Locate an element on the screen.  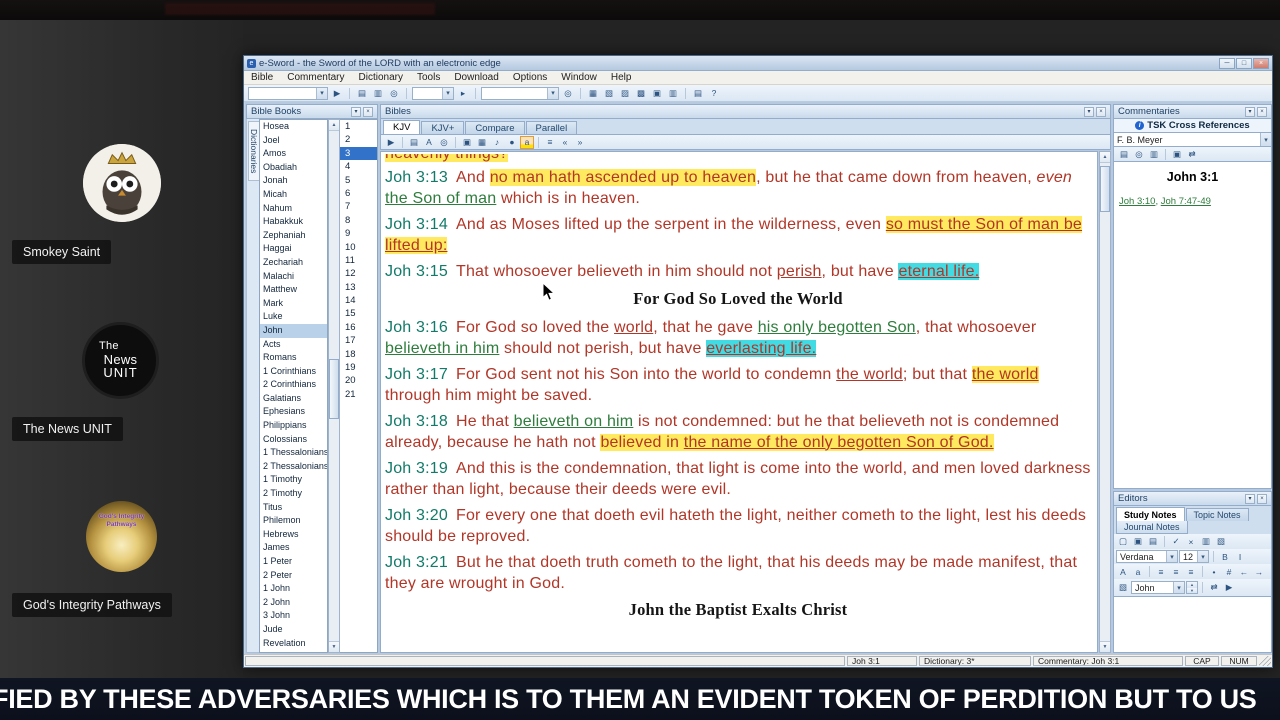
highlight-icon: a is located at coordinates (527, 142).